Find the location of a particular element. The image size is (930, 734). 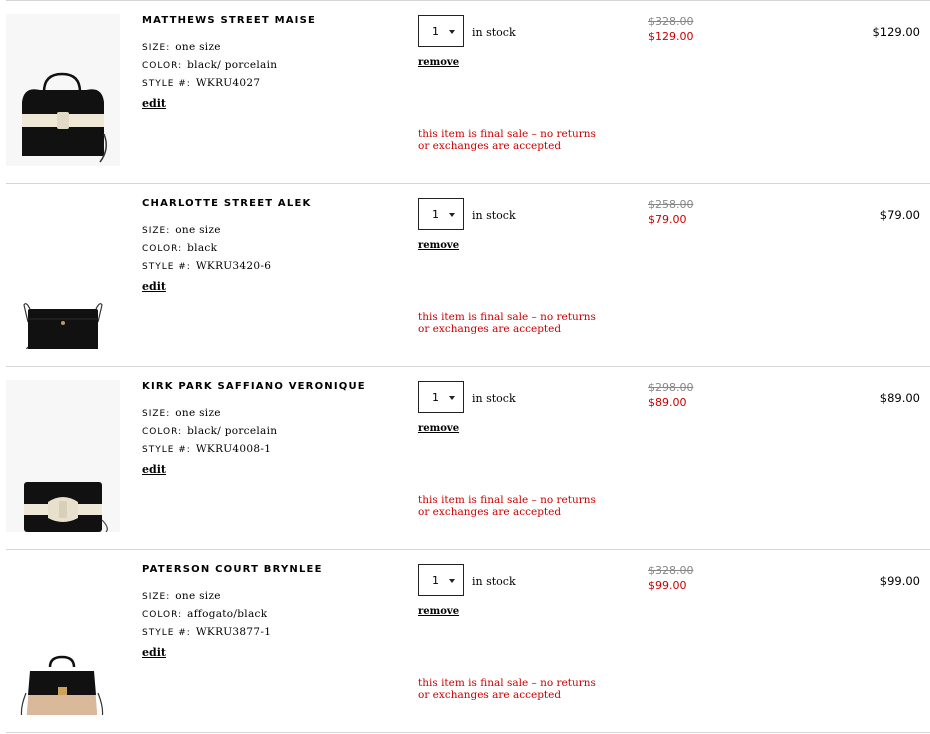

divider is located at coordinates (468, 732).